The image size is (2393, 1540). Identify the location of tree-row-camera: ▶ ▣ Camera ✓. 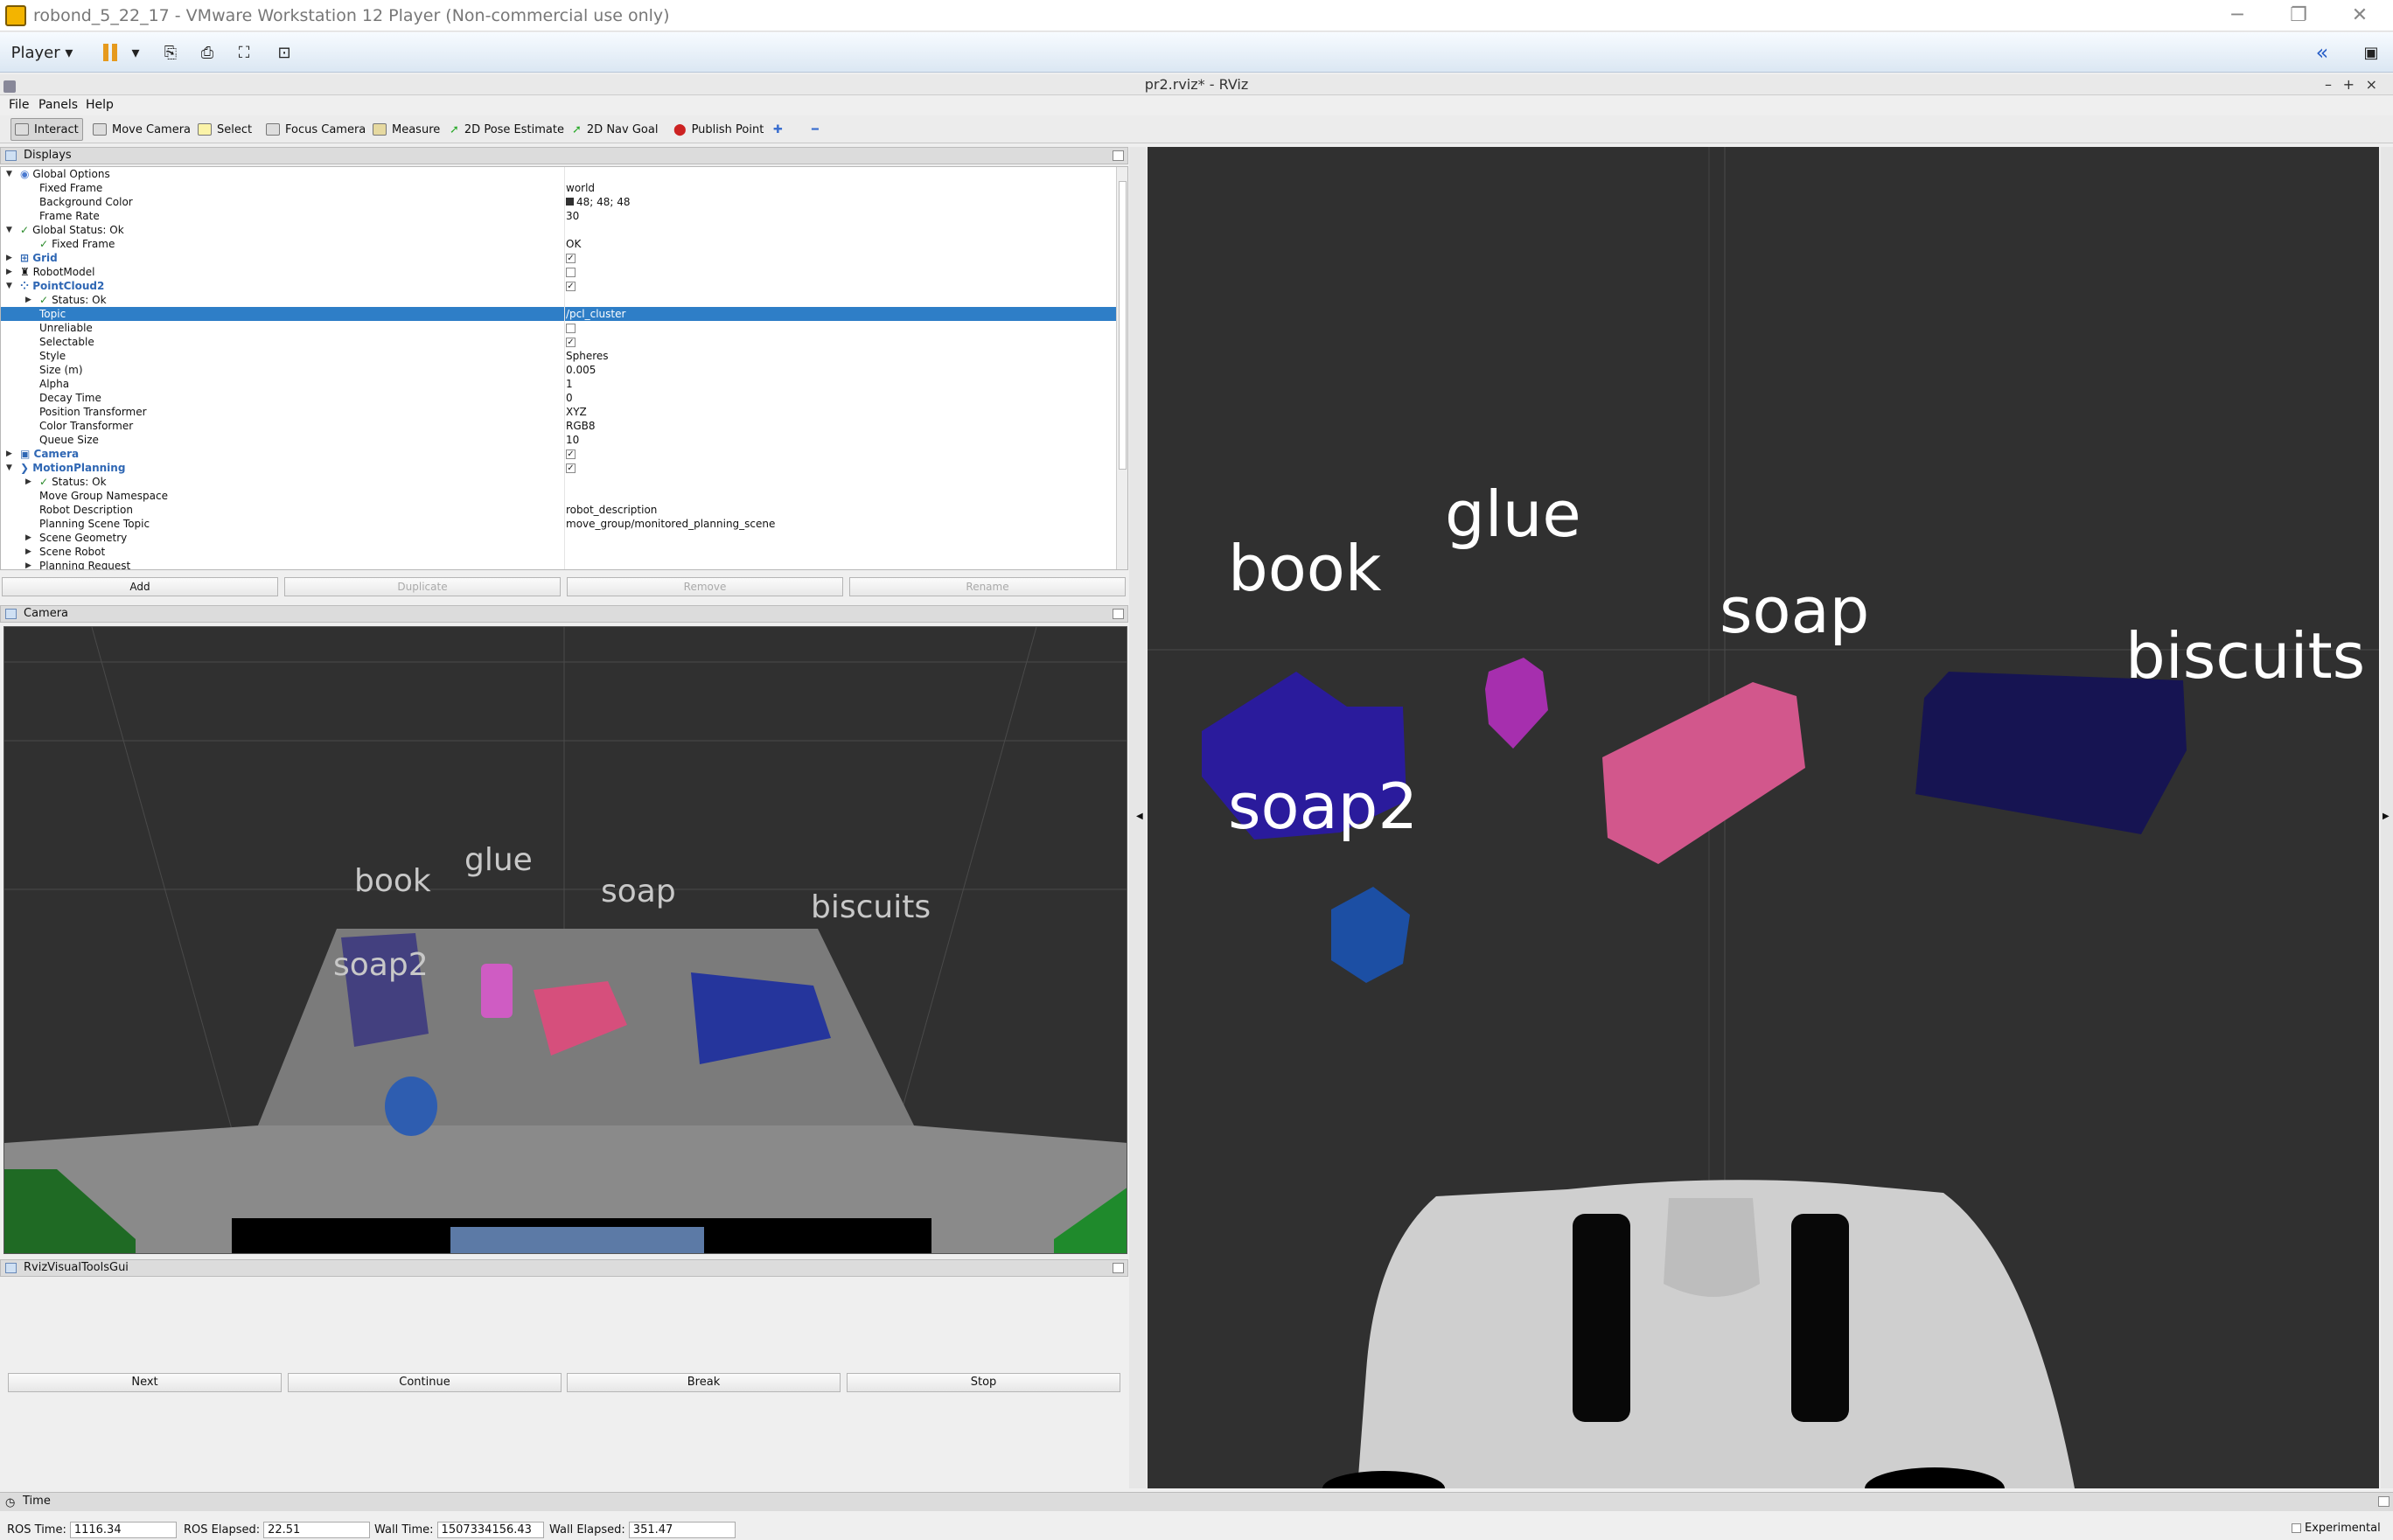
(559, 454).